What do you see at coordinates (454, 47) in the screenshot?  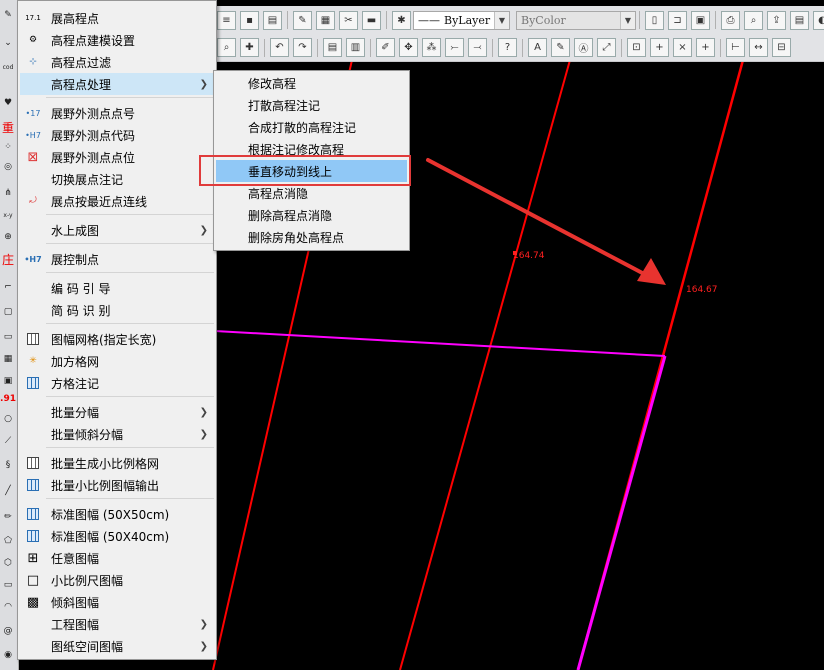 I see `trim-icon: ⤚` at bounding box center [454, 47].